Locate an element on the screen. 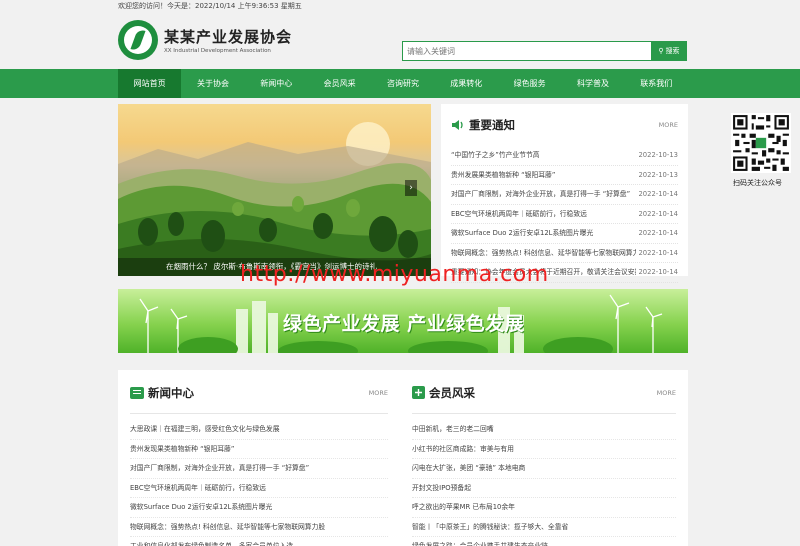  notice-item: 贵州发展果类植物新种 “银阳耳藤” 2022-10-13 is located at coordinates (564, 175).